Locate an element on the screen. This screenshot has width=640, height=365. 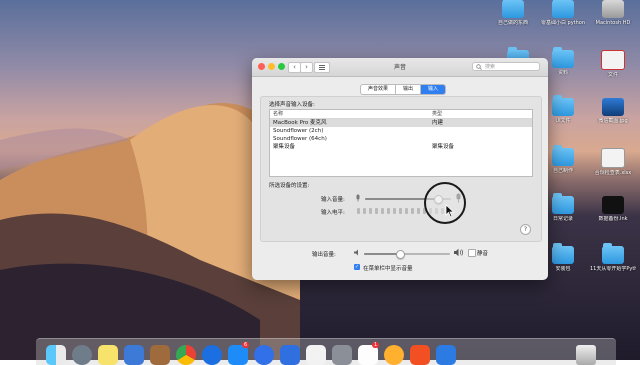
title-bar: ‹ › 声音 搜索 is located at coordinates (400, 67).